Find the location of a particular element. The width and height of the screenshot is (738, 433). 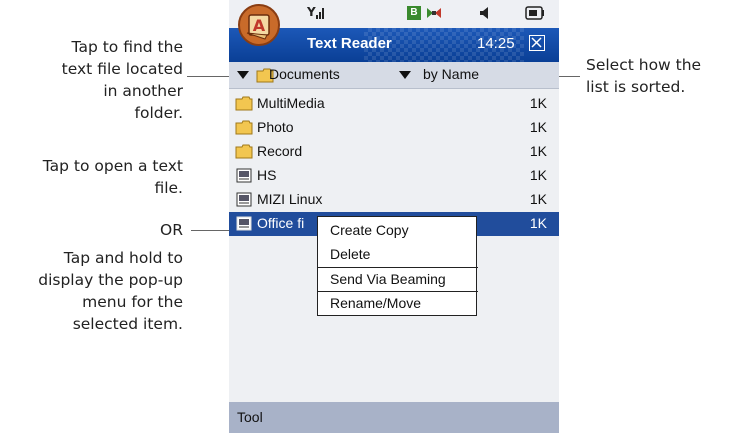

bottom-bar is located at coordinates (394, 417).